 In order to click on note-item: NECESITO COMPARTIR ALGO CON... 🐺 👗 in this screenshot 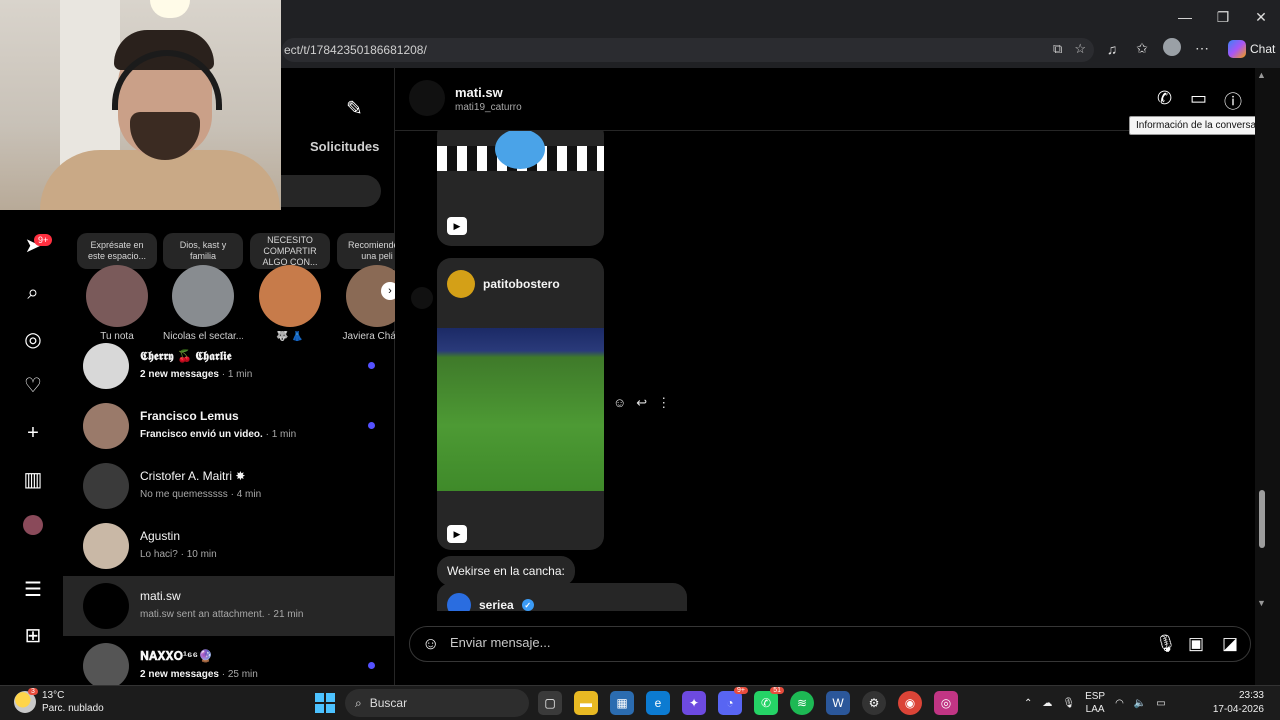, I will do `click(290, 287)`.